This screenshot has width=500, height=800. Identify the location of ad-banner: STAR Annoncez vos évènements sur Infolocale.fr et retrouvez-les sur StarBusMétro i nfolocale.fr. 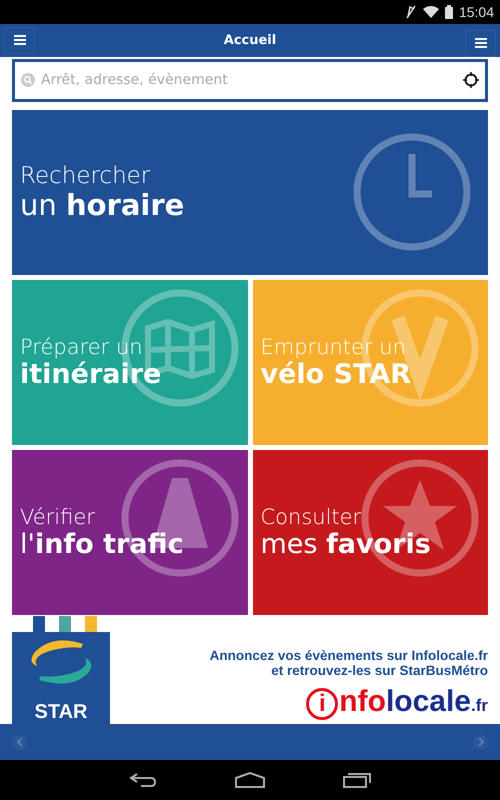
(250, 669).